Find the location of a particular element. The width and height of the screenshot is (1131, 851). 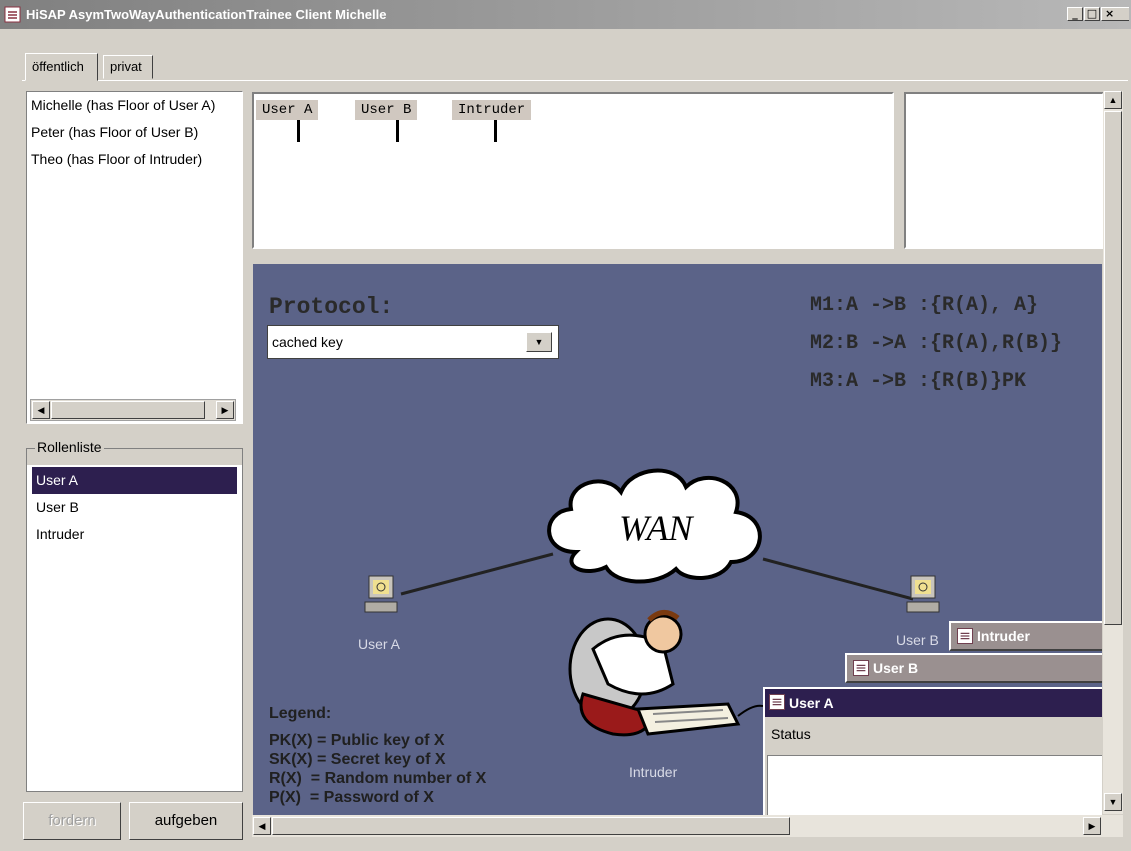

status-label: Status is located at coordinates (791, 734).